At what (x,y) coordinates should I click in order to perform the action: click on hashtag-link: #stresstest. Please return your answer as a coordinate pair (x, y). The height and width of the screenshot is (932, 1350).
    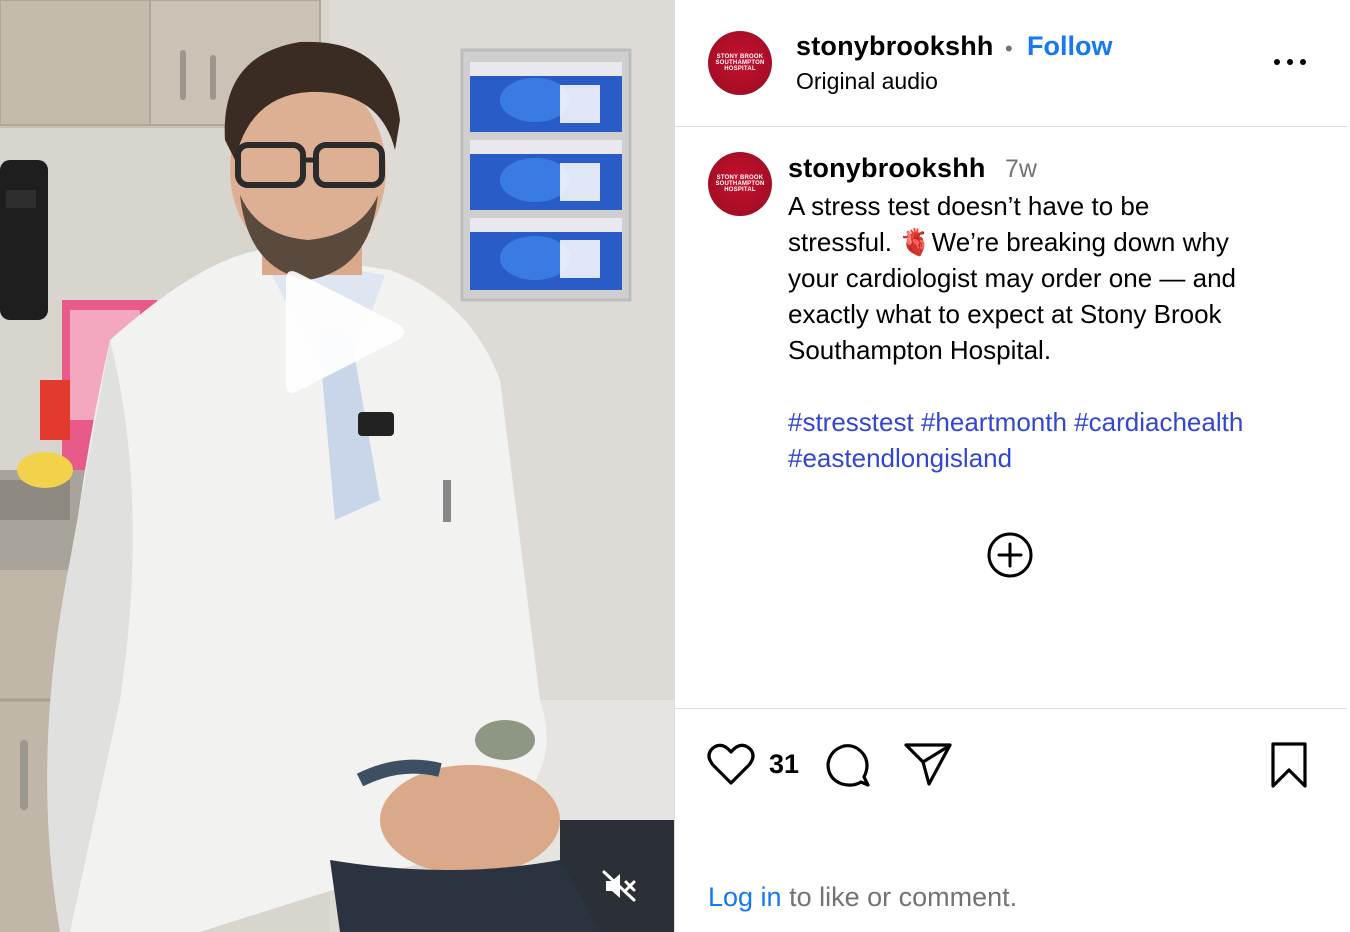
    Looking at the image, I should click on (851, 422).